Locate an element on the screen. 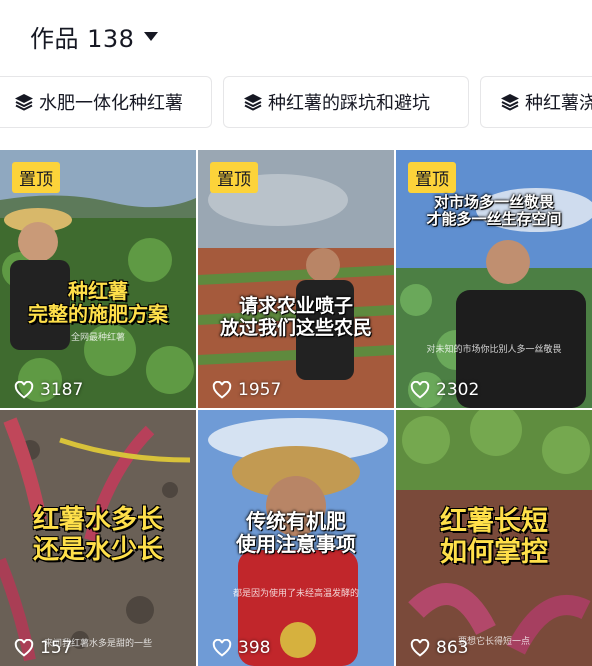  video-tile-6: 红薯长短 如何掌控 要想它长得短一点 863 is located at coordinates (494, 538).